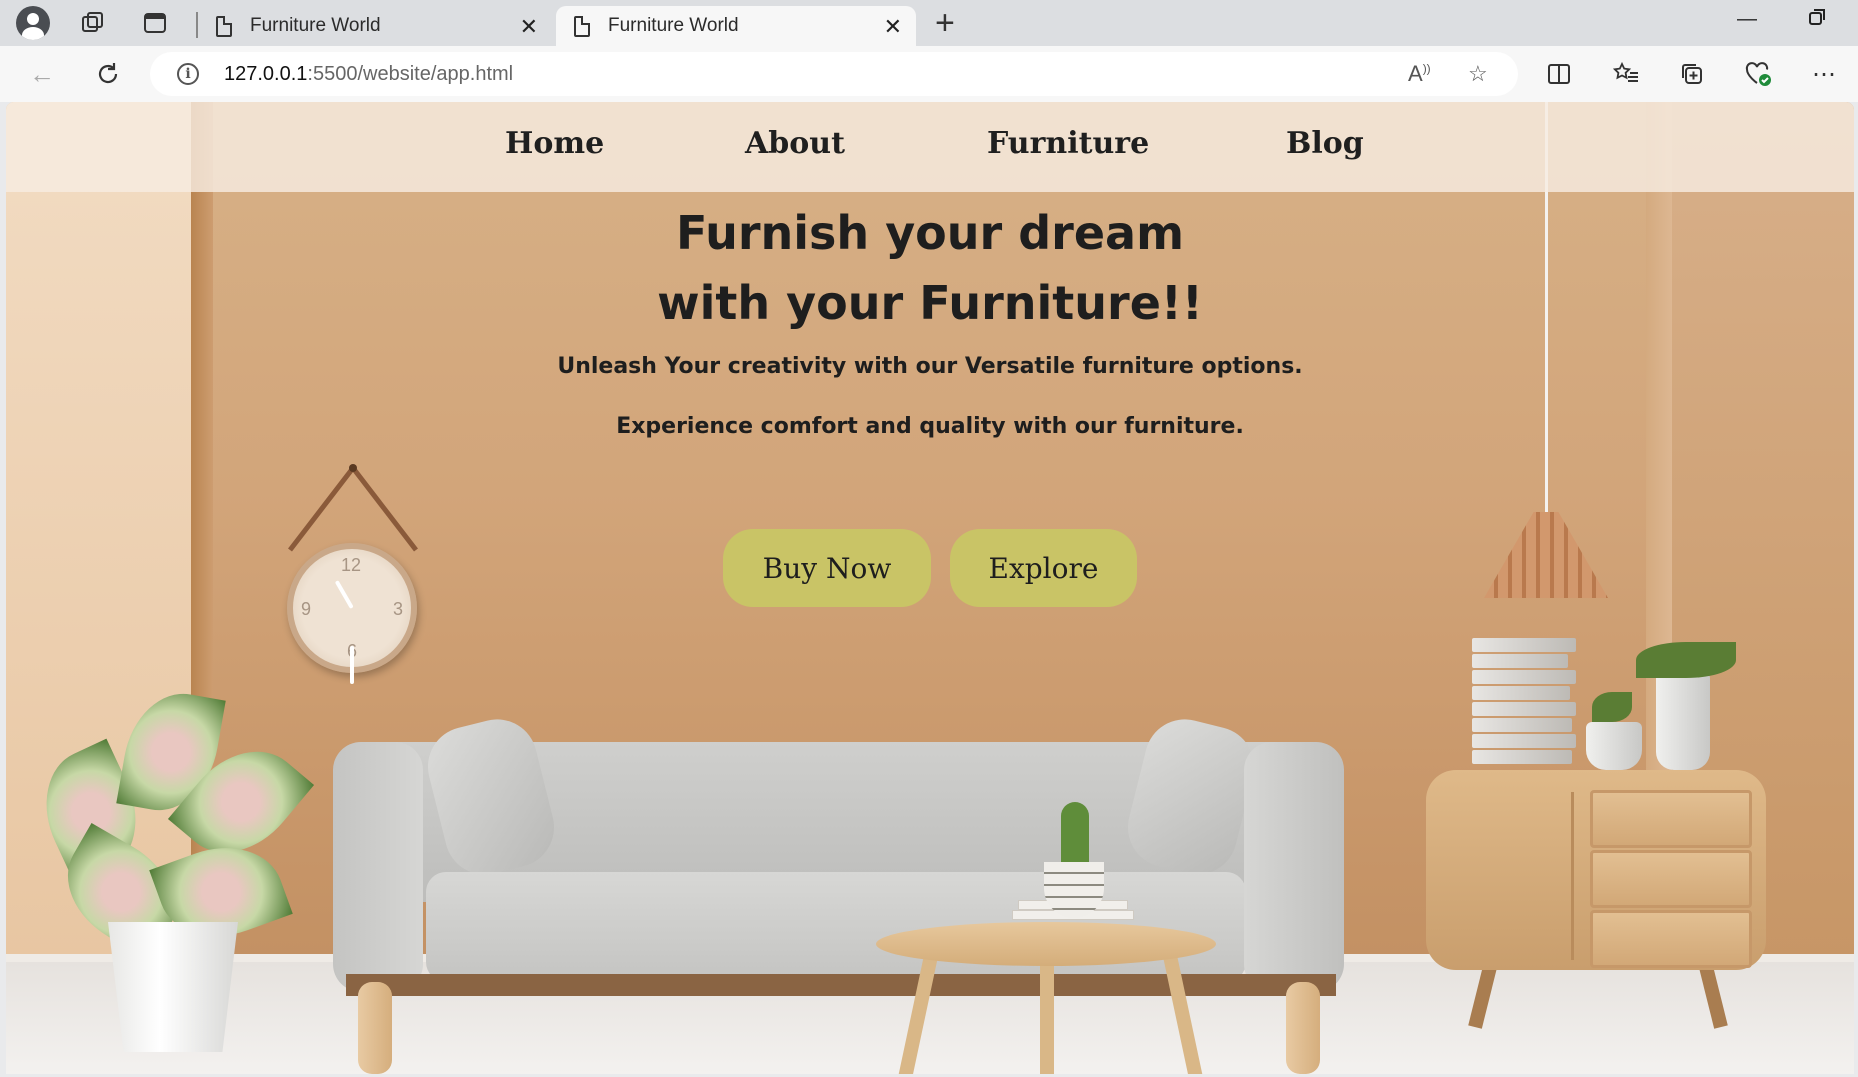 This screenshot has height=1077, width=1858. What do you see at coordinates (1325, 143) in the screenshot?
I see `nav-blog-link: Blog` at bounding box center [1325, 143].